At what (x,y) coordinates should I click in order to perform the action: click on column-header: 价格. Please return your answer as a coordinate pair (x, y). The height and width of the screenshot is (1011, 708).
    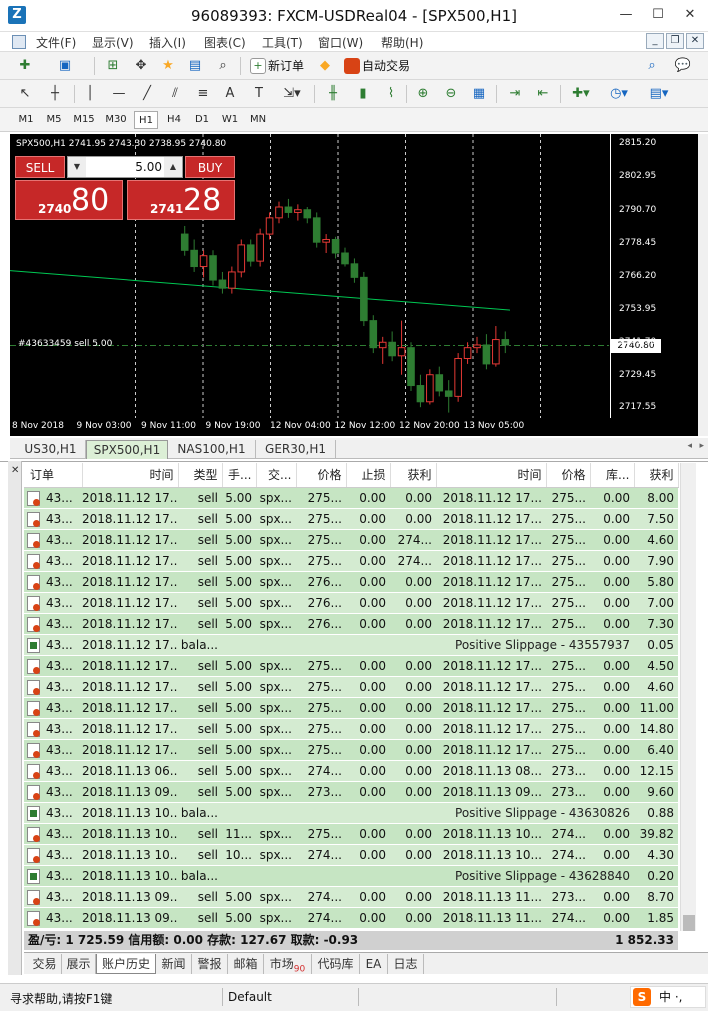
    Looking at the image, I should click on (321, 475).